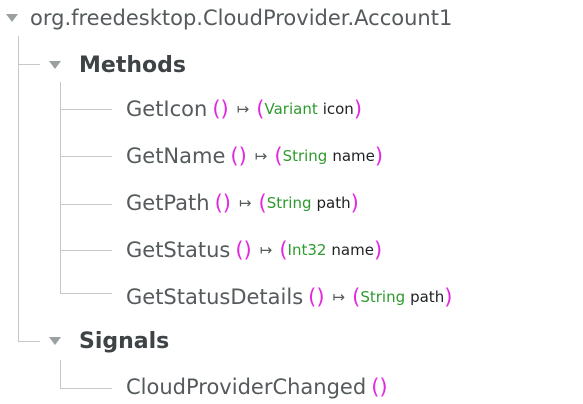 The height and width of the screenshot is (404, 583). I want to click on method-row: GetStatus () ↦ ( Int32 name ), so click(254, 250).